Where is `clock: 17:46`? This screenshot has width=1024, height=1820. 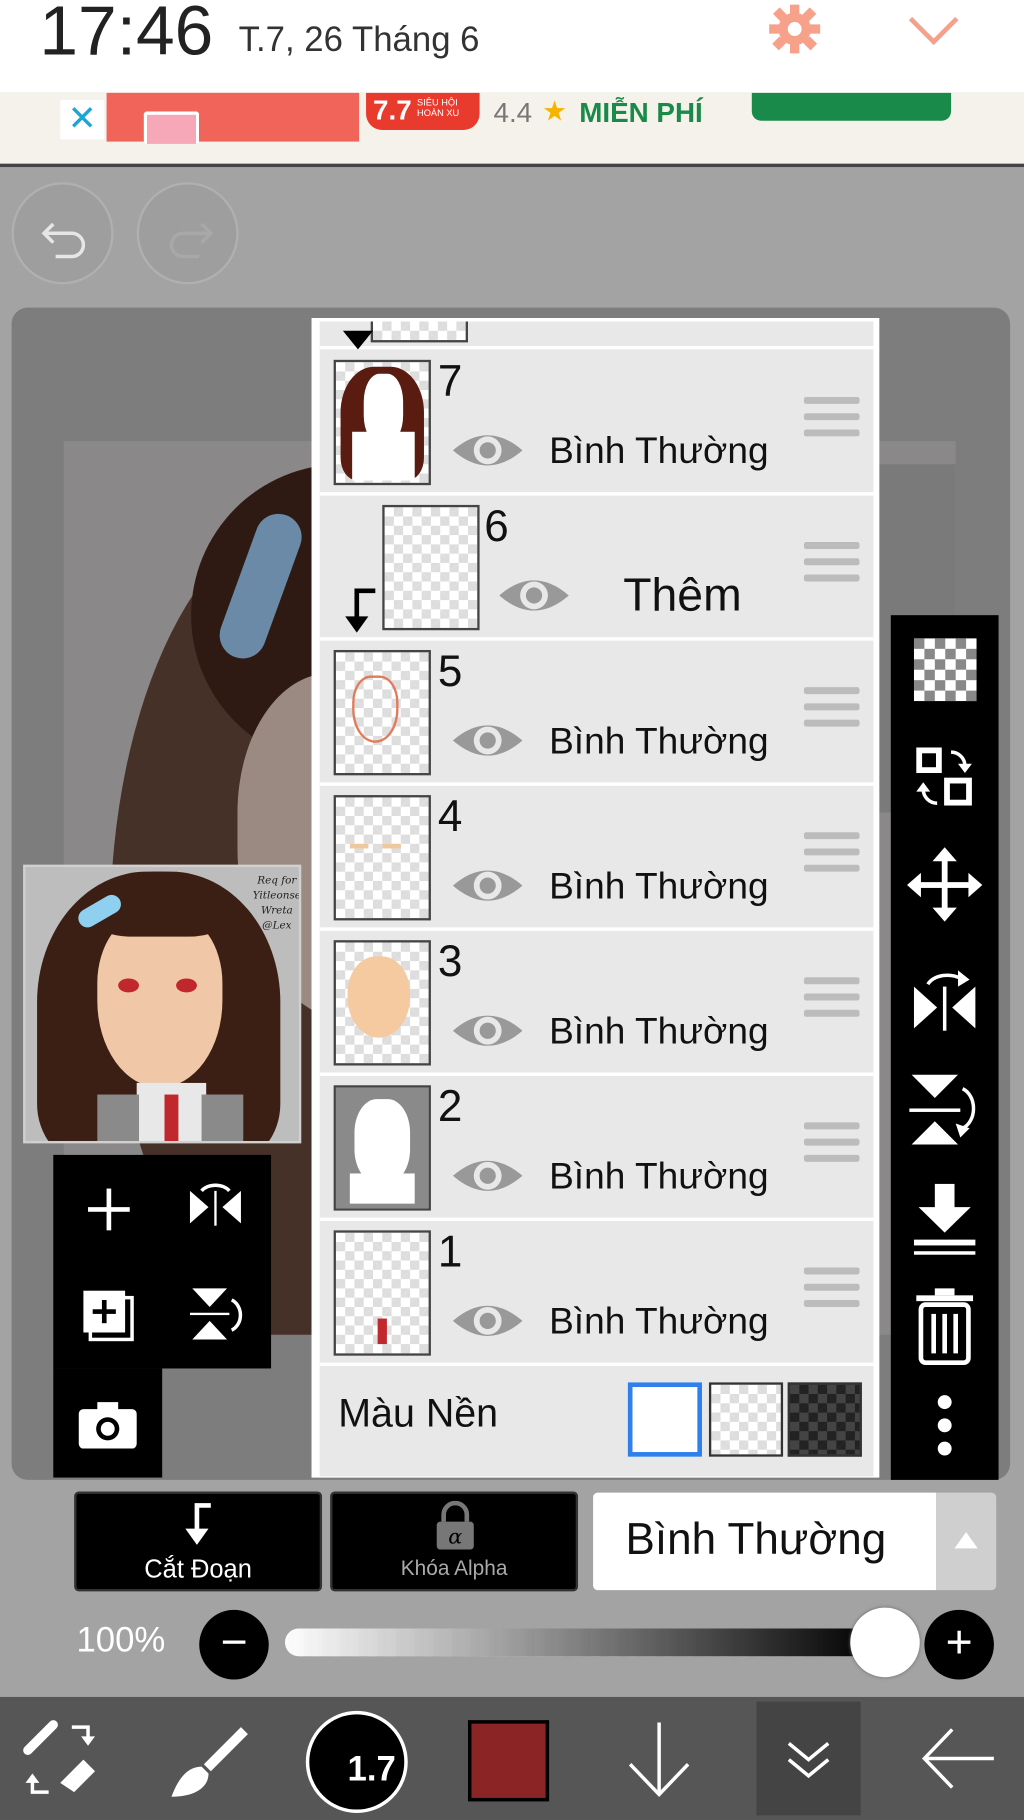 clock: 17:46 is located at coordinates (126, 35).